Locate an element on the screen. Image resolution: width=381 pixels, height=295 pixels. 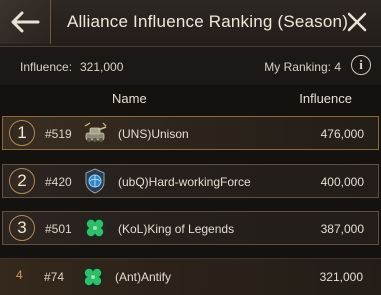
influence-score: 476,000 is located at coordinates (342, 134).